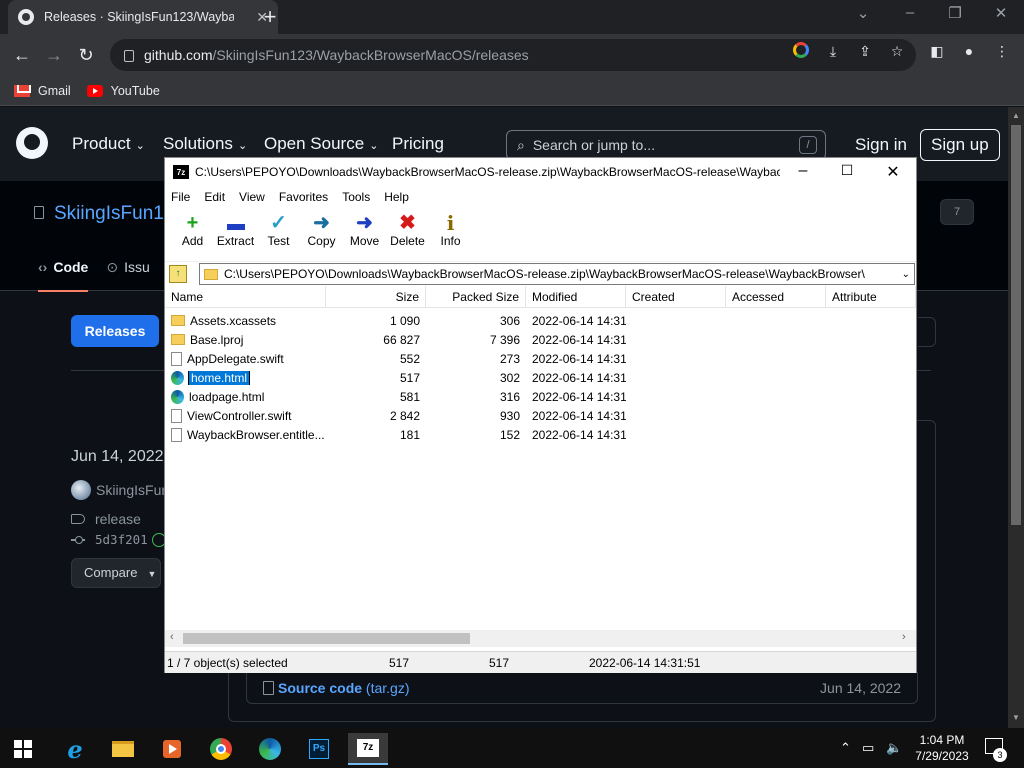 The height and width of the screenshot is (768, 1024). I want to click on taskbar-clock: 1:04 PM 7/29/2023, so click(942, 748).